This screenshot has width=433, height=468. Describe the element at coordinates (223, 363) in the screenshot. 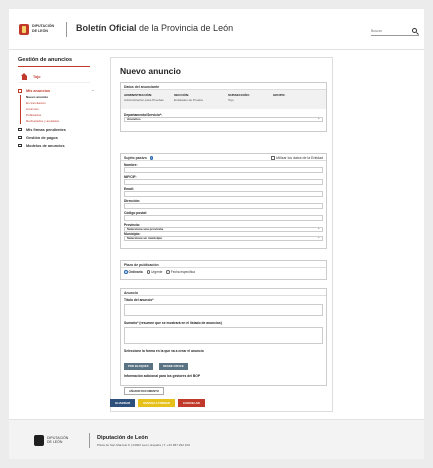

I see `firma-buttons: POR BLOQUES DESDE OFFICE` at that location.